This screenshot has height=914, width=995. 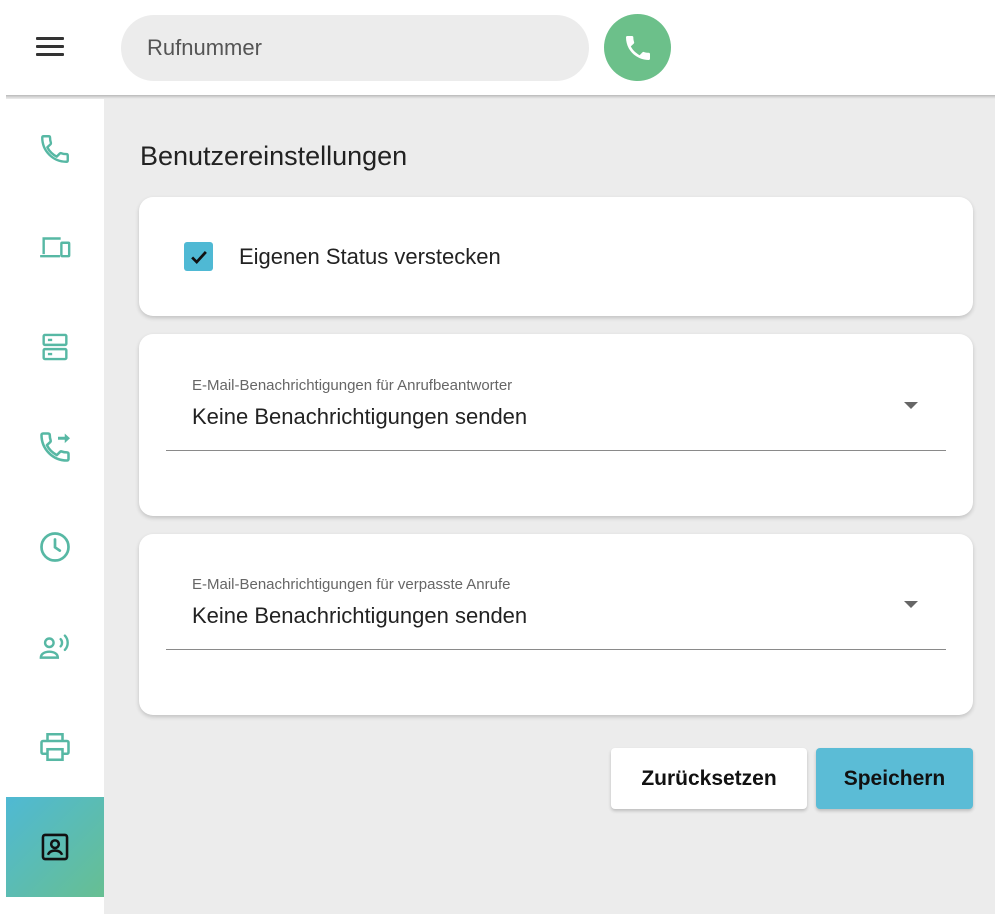 I want to click on checkmark-icon, so click(x=198, y=257).